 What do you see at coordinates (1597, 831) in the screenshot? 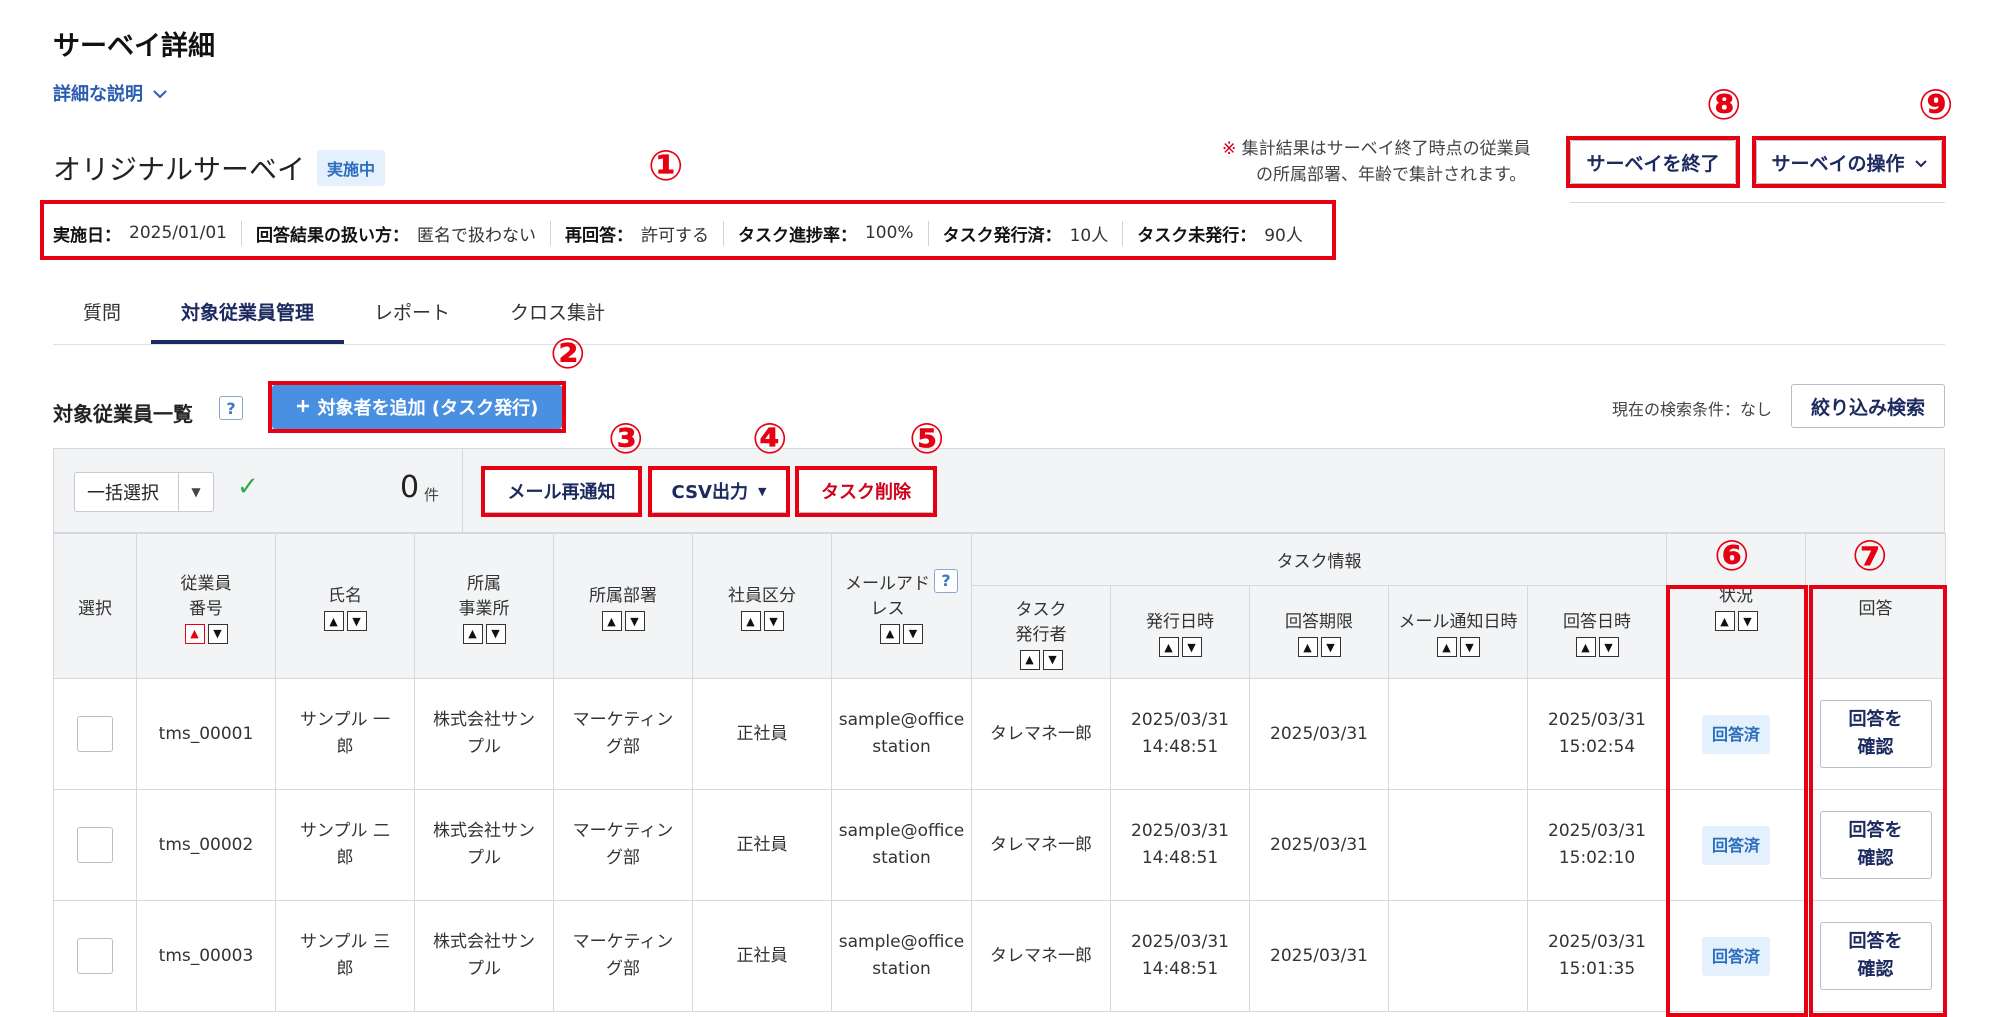
I see `cell-answered-date: 2025/03/31` at bounding box center [1597, 831].